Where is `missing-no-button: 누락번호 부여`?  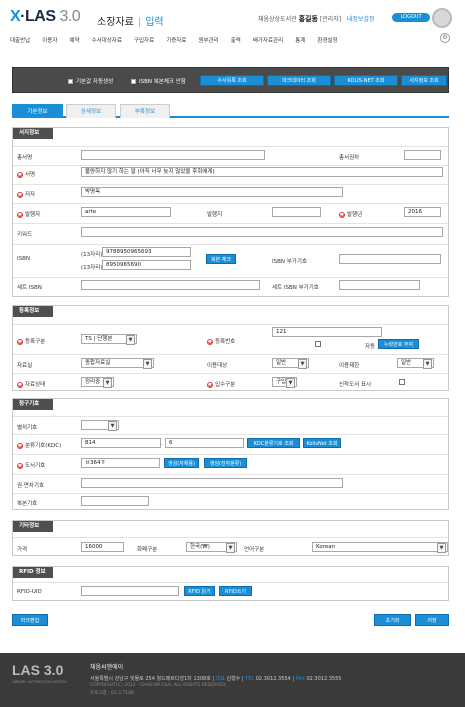 missing-no-button: 누락번호 부여 is located at coordinates (398, 344).